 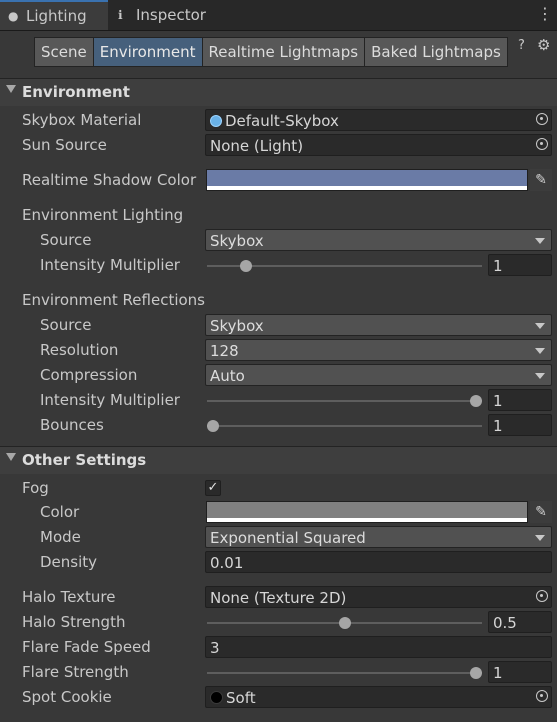 I want to click on subtab-baked-lightmaps: Baked Lightmaps, so click(x=436, y=52).